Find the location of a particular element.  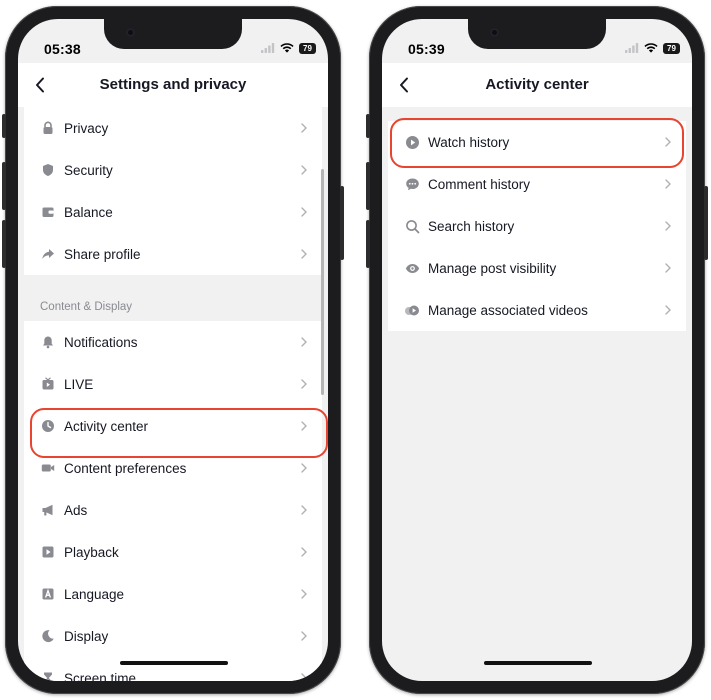

settings-item-label: Notifications is located at coordinates (101, 342).